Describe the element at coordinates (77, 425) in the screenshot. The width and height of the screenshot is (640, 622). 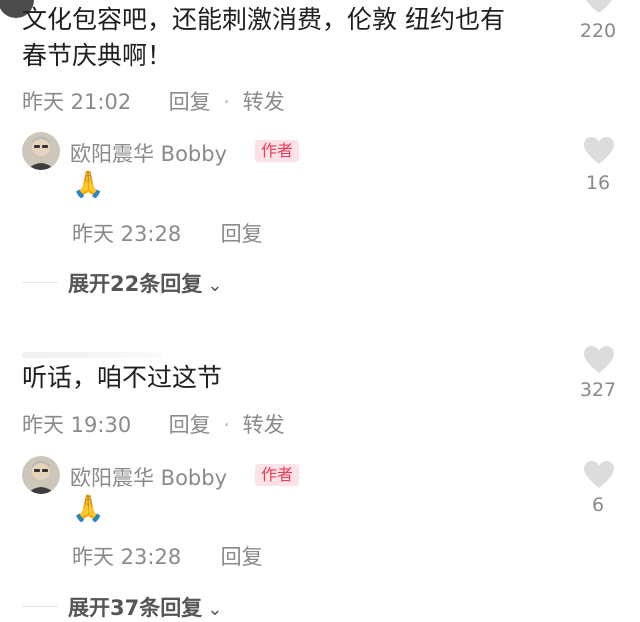
I see `comment-time: 昨天 19:30` at that location.